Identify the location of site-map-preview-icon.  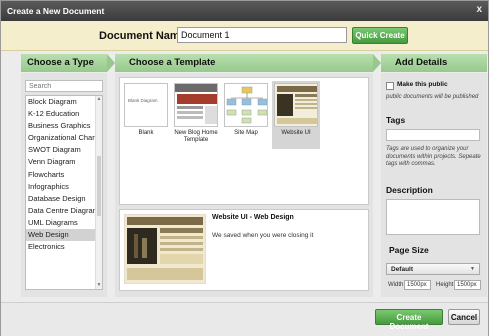
(246, 105).